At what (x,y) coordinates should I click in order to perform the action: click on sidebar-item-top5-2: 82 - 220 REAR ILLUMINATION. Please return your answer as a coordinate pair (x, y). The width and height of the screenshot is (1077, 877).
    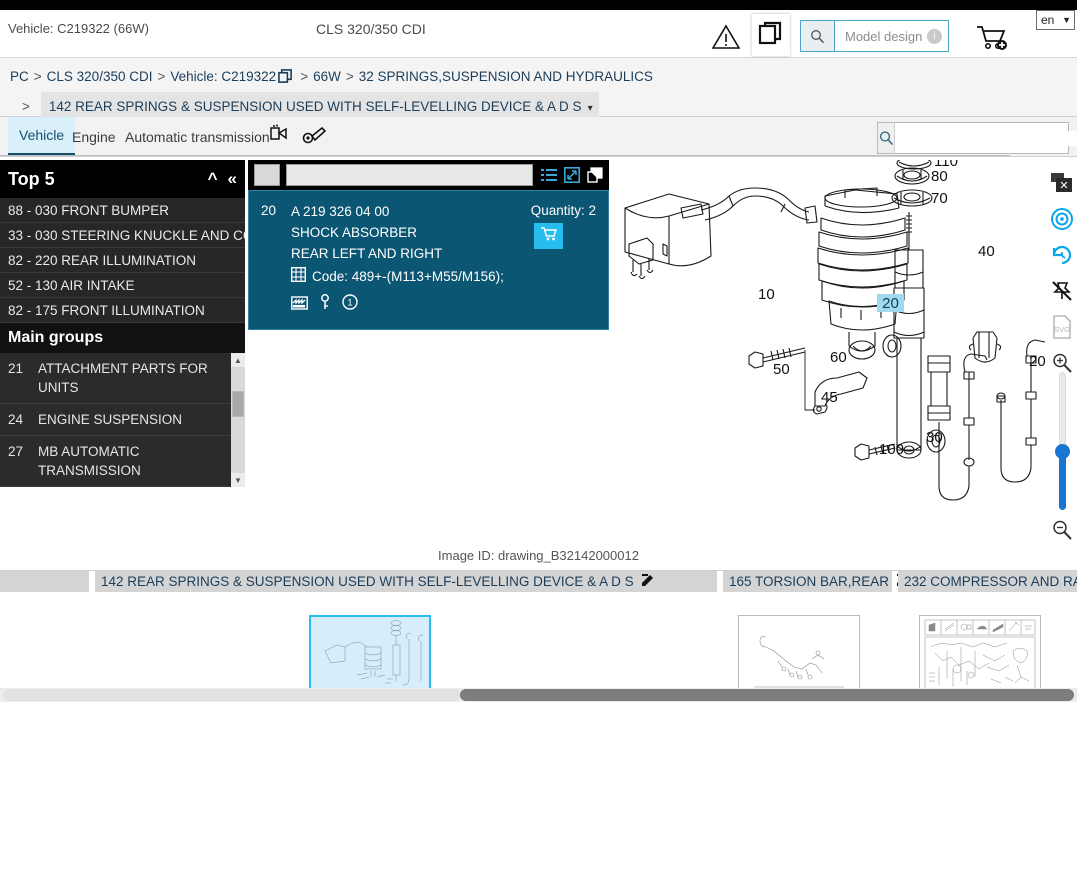
    Looking at the image, I should click on (122, 260).